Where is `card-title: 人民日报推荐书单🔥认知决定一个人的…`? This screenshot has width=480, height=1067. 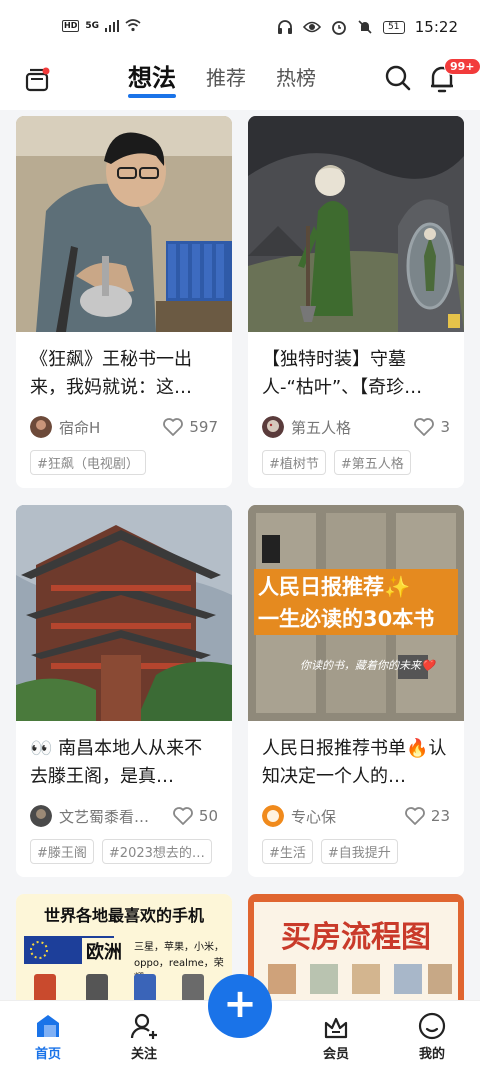
card-title: 人民日报推荐书单🔥认知决定一个人的… is located at coordinates (356, 763).